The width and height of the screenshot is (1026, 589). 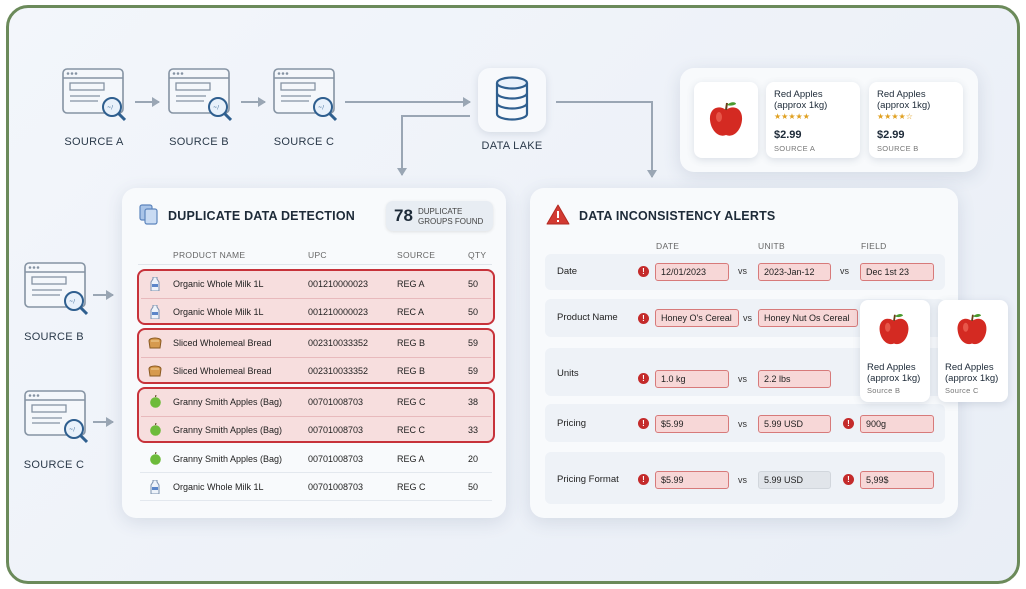 I want to click on alert-field-name: Date, so click(x=567, y=271).